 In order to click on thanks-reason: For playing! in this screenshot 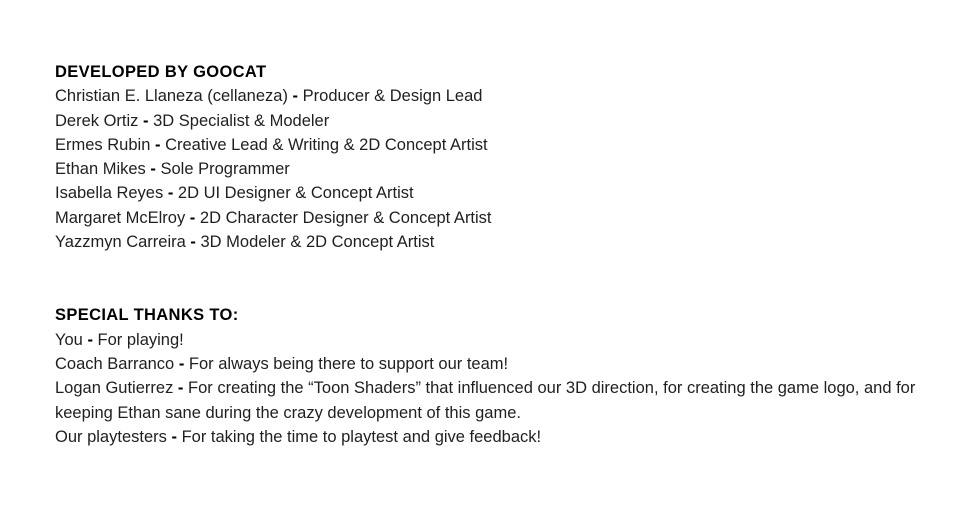, I will do `click(140, 339)`.